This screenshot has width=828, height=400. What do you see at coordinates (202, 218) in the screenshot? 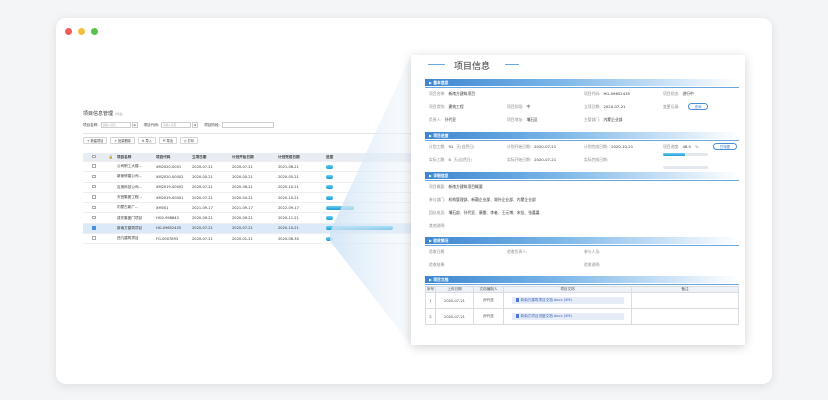
I see `row-setup-date: 2020-09-21` at bounding box center [202, 218].